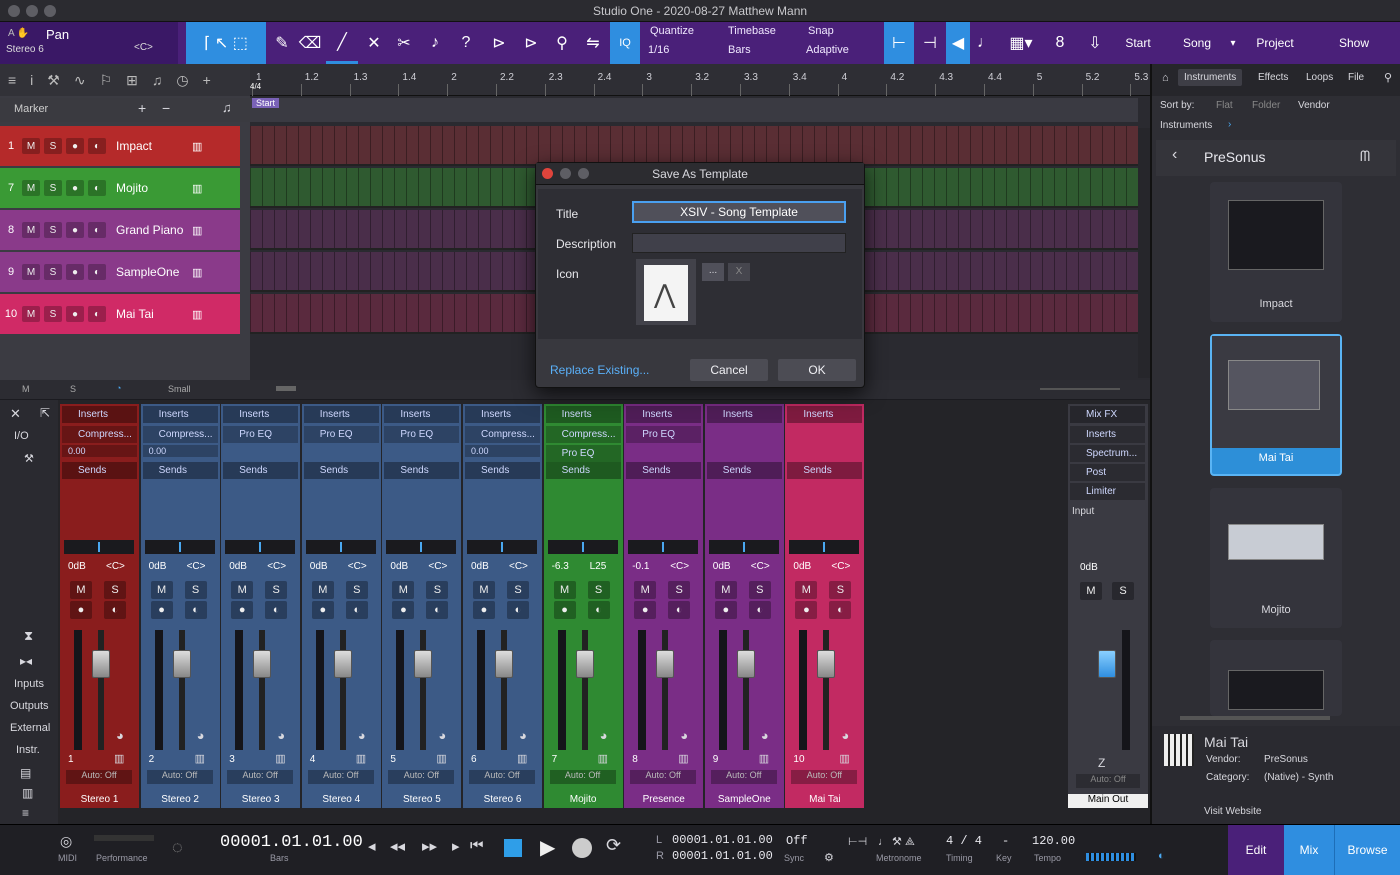 The height and width of the screenshot is (875, 1400). I want to click on zoom-icon: ⚲, so click(562, 43).